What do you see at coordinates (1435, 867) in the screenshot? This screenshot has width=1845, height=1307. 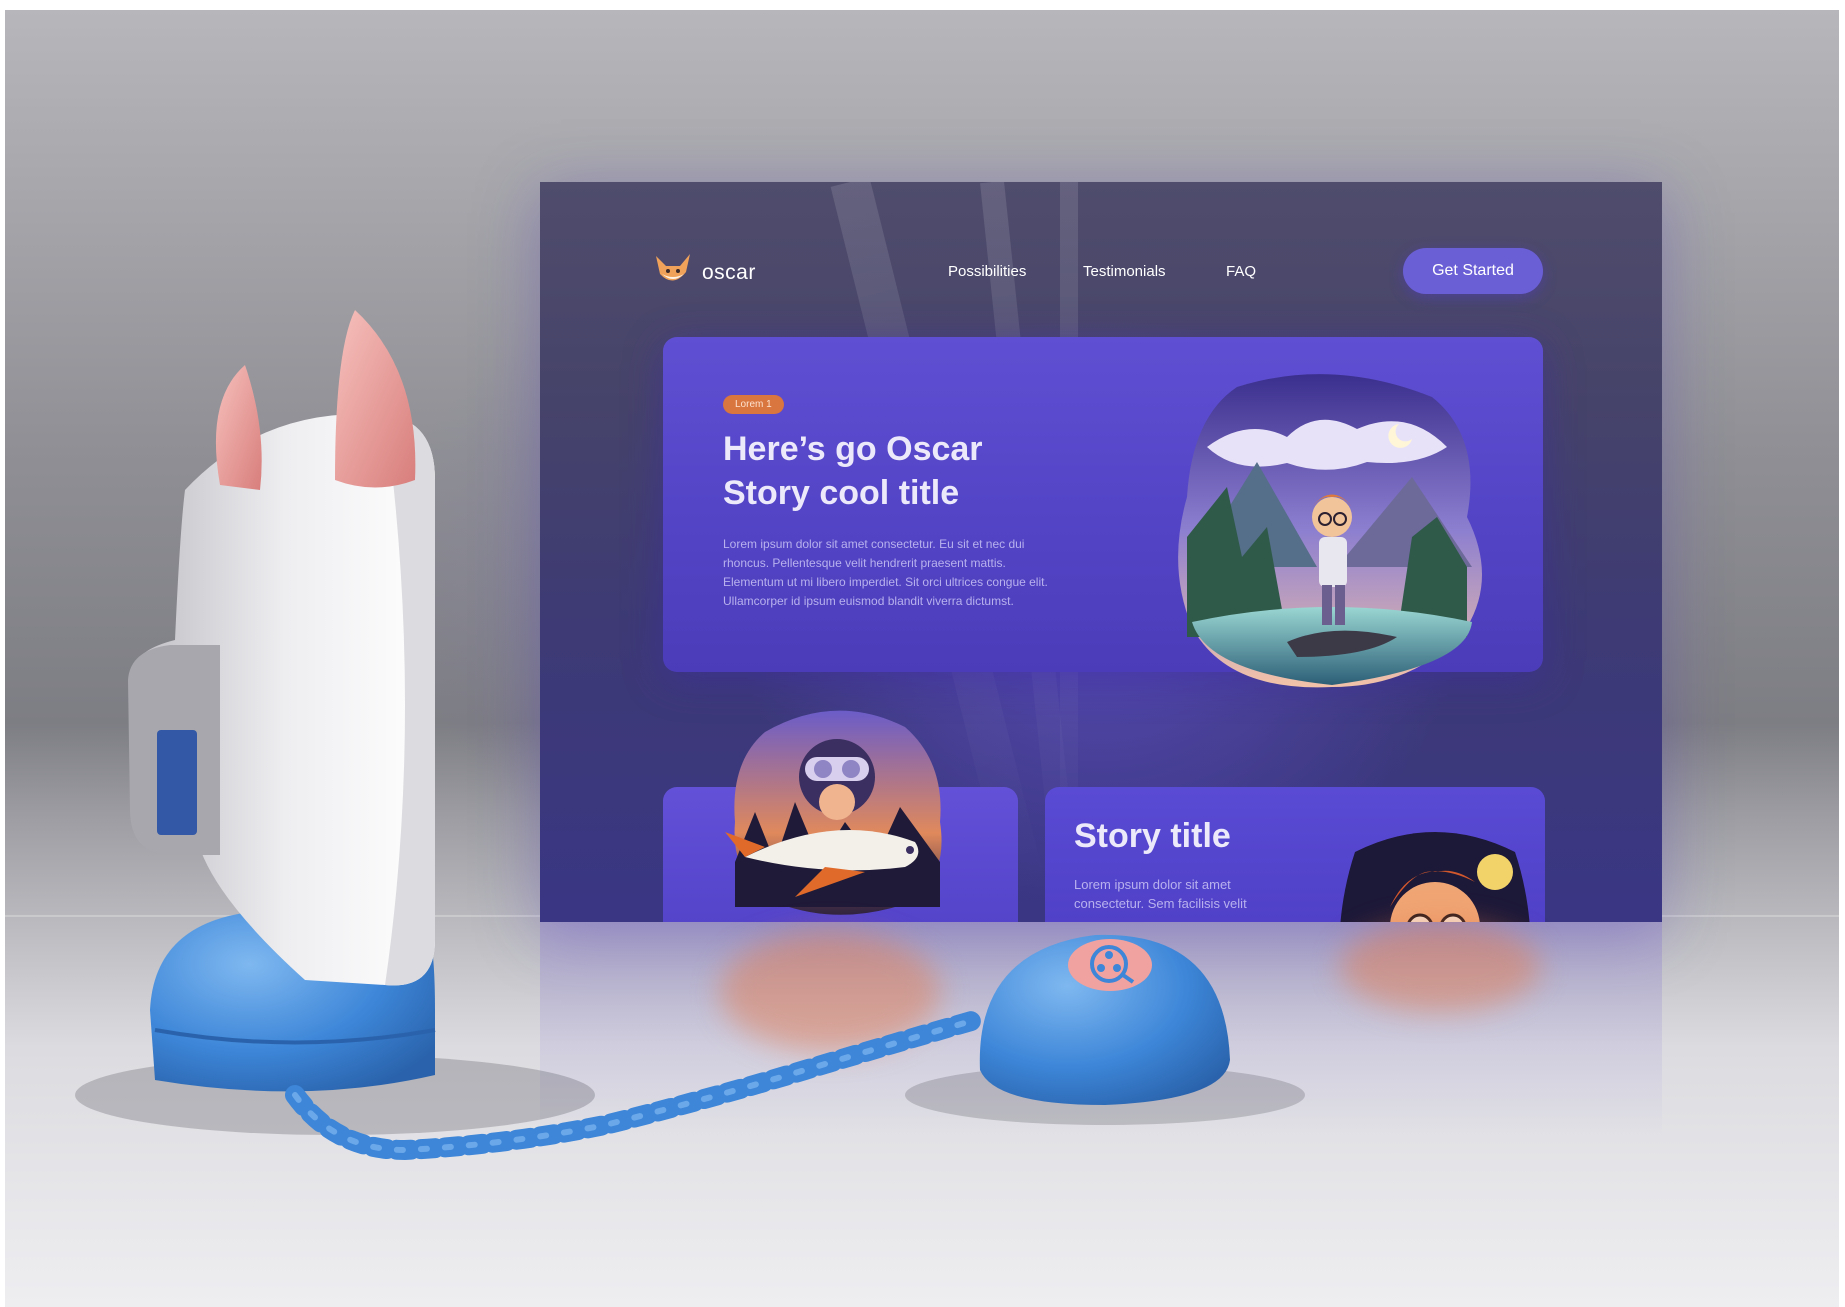 I see `boy-illustration` at bounding box center [1435, 867].